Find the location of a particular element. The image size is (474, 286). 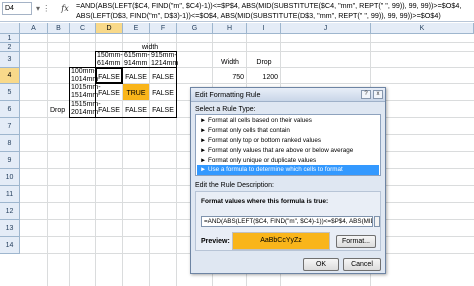

cell-e5: TRUE is located at coordinates (136, 93).